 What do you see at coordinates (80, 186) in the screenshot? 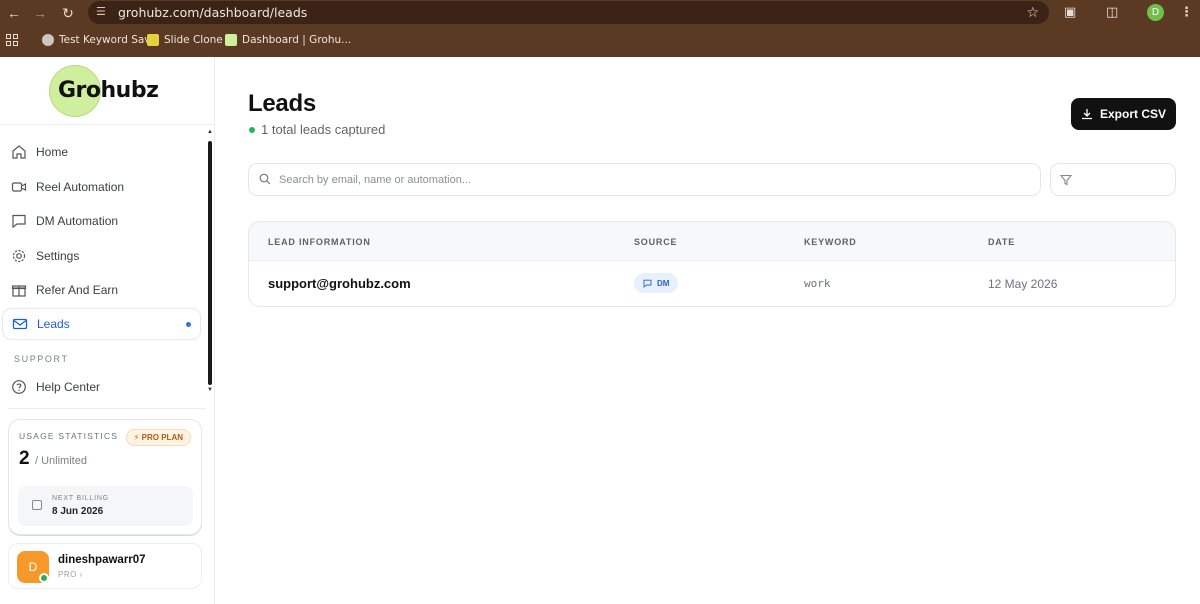
I see `sidebar-item-label: Reel Automation` at bounding box center [80, 186].